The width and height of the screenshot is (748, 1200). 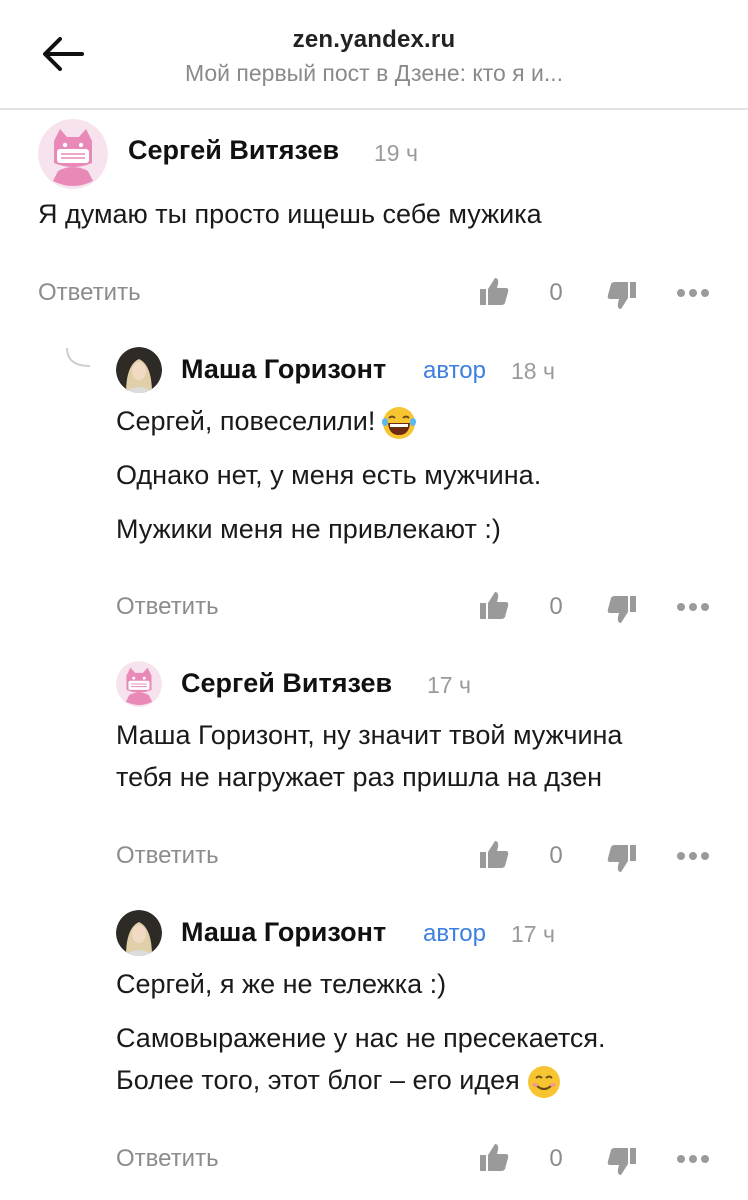 I want to click on reply-thread-icon, so click(x=78, y=357).